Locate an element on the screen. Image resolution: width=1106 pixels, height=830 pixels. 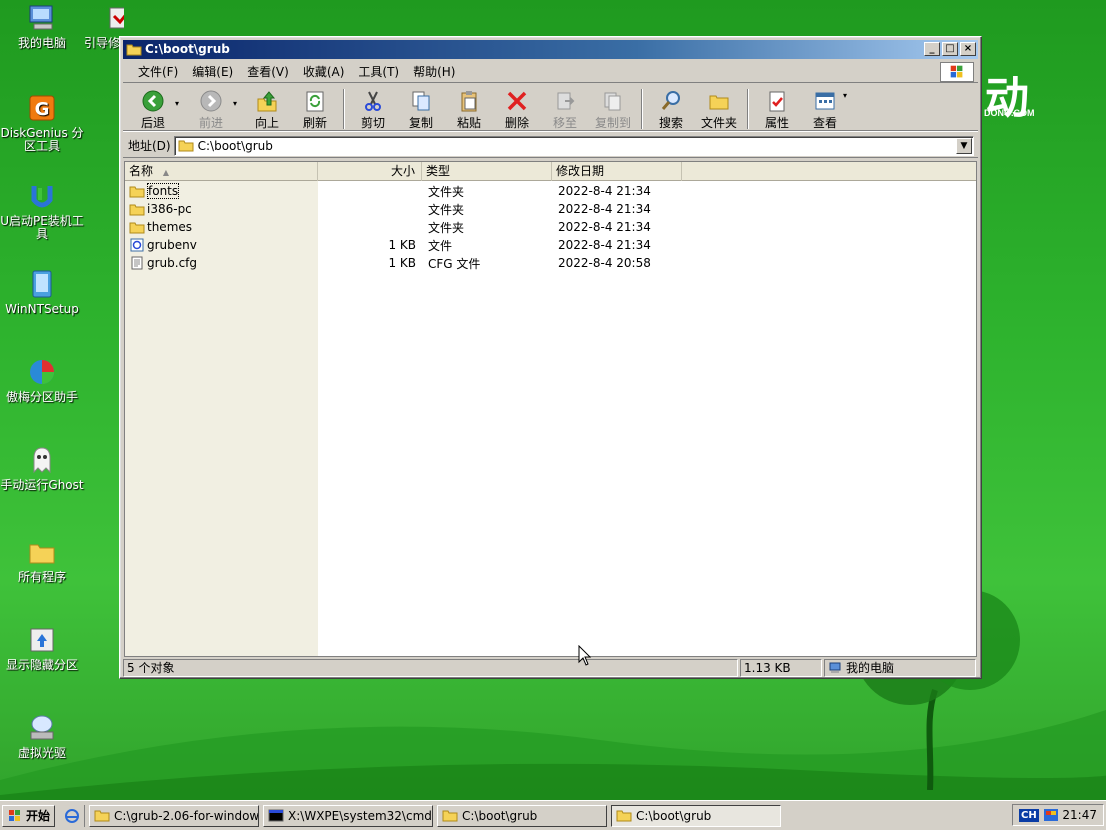
paste-label: 粘贴 is located at coordinates (468, 123).